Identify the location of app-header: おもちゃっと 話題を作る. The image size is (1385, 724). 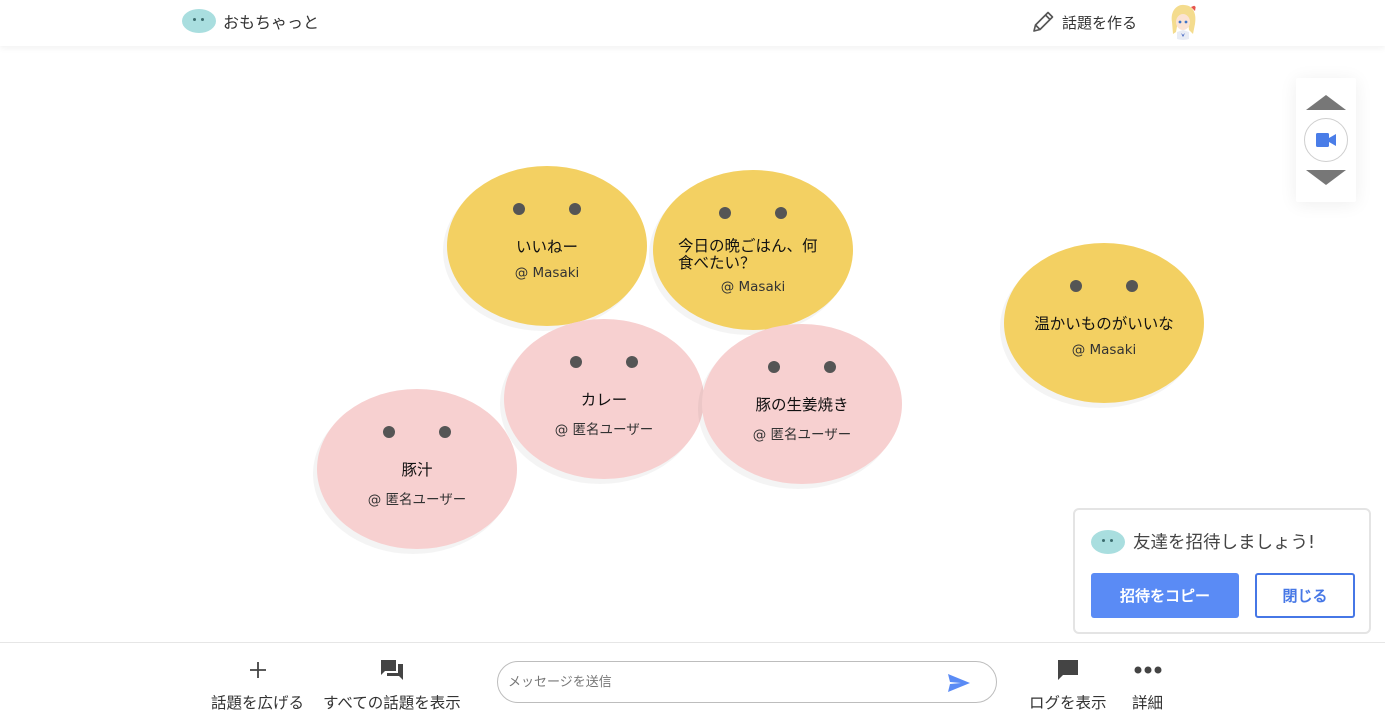
(692, 23).